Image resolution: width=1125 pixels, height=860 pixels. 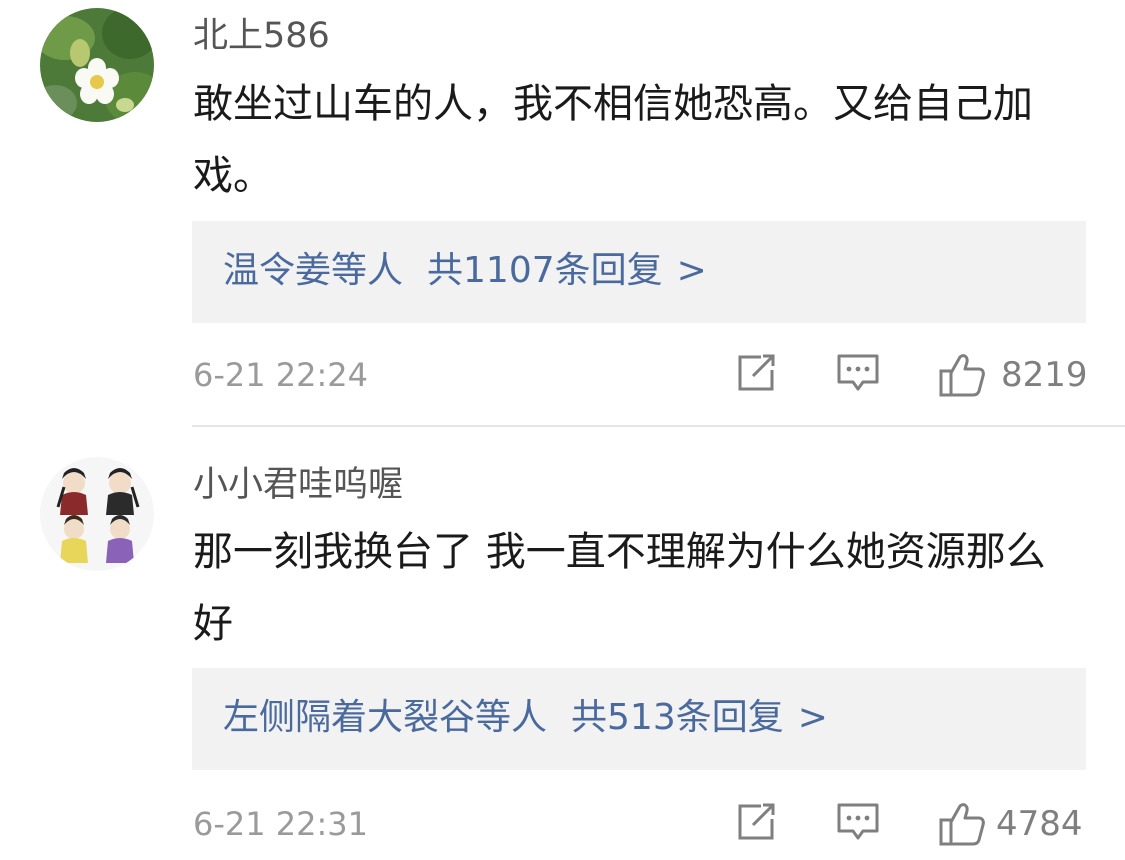 What do you see at coordinates (385, 717) in the screenshot?
I see `reply-names: 左侧隔着大裂谷等人` at bounding box center [385, 717].